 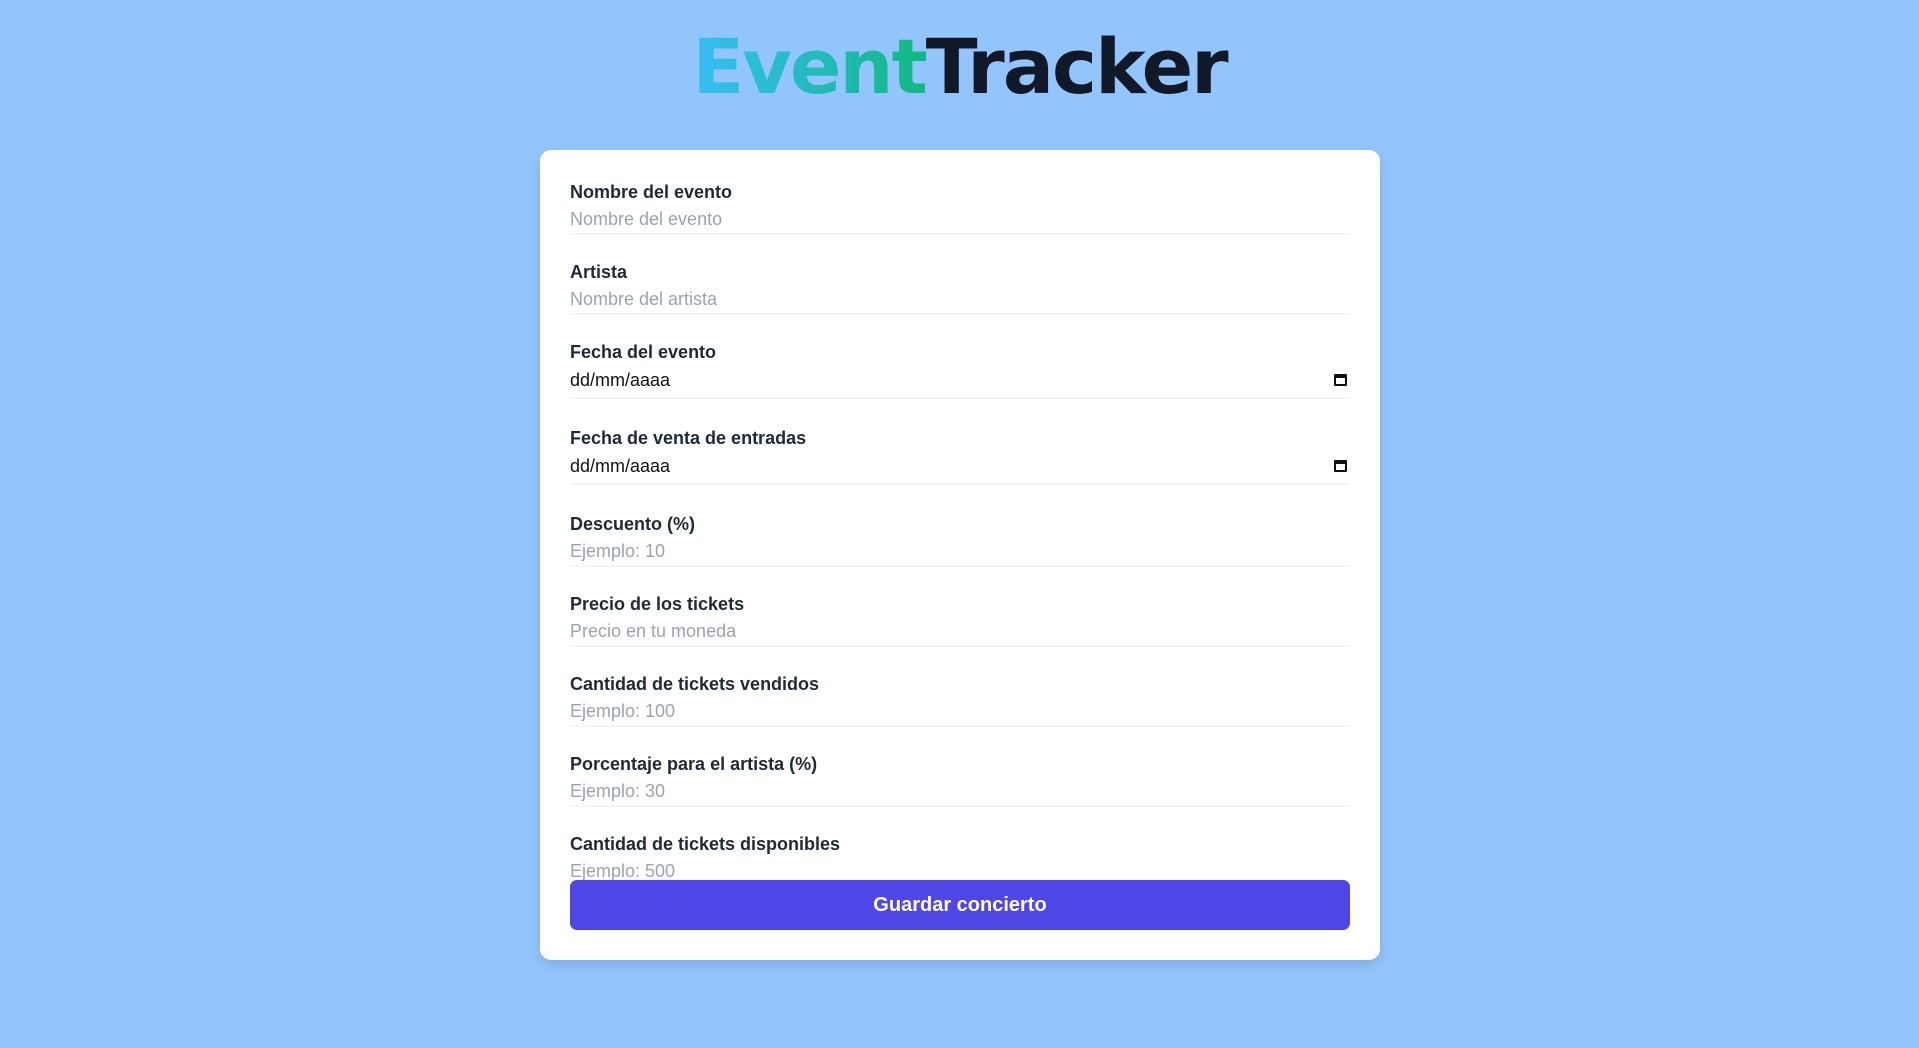 I want to click on field-ticket-sale-date: Fecha de venta de entradas dd/mm/aaaa, so click(x=960, y=455).